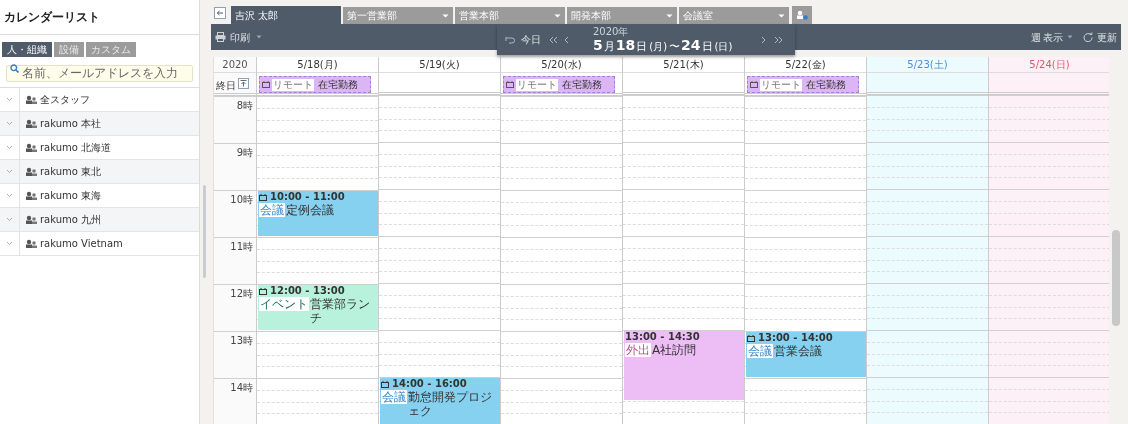  I want to click on all-day-label: 終日, so click(226, 86).